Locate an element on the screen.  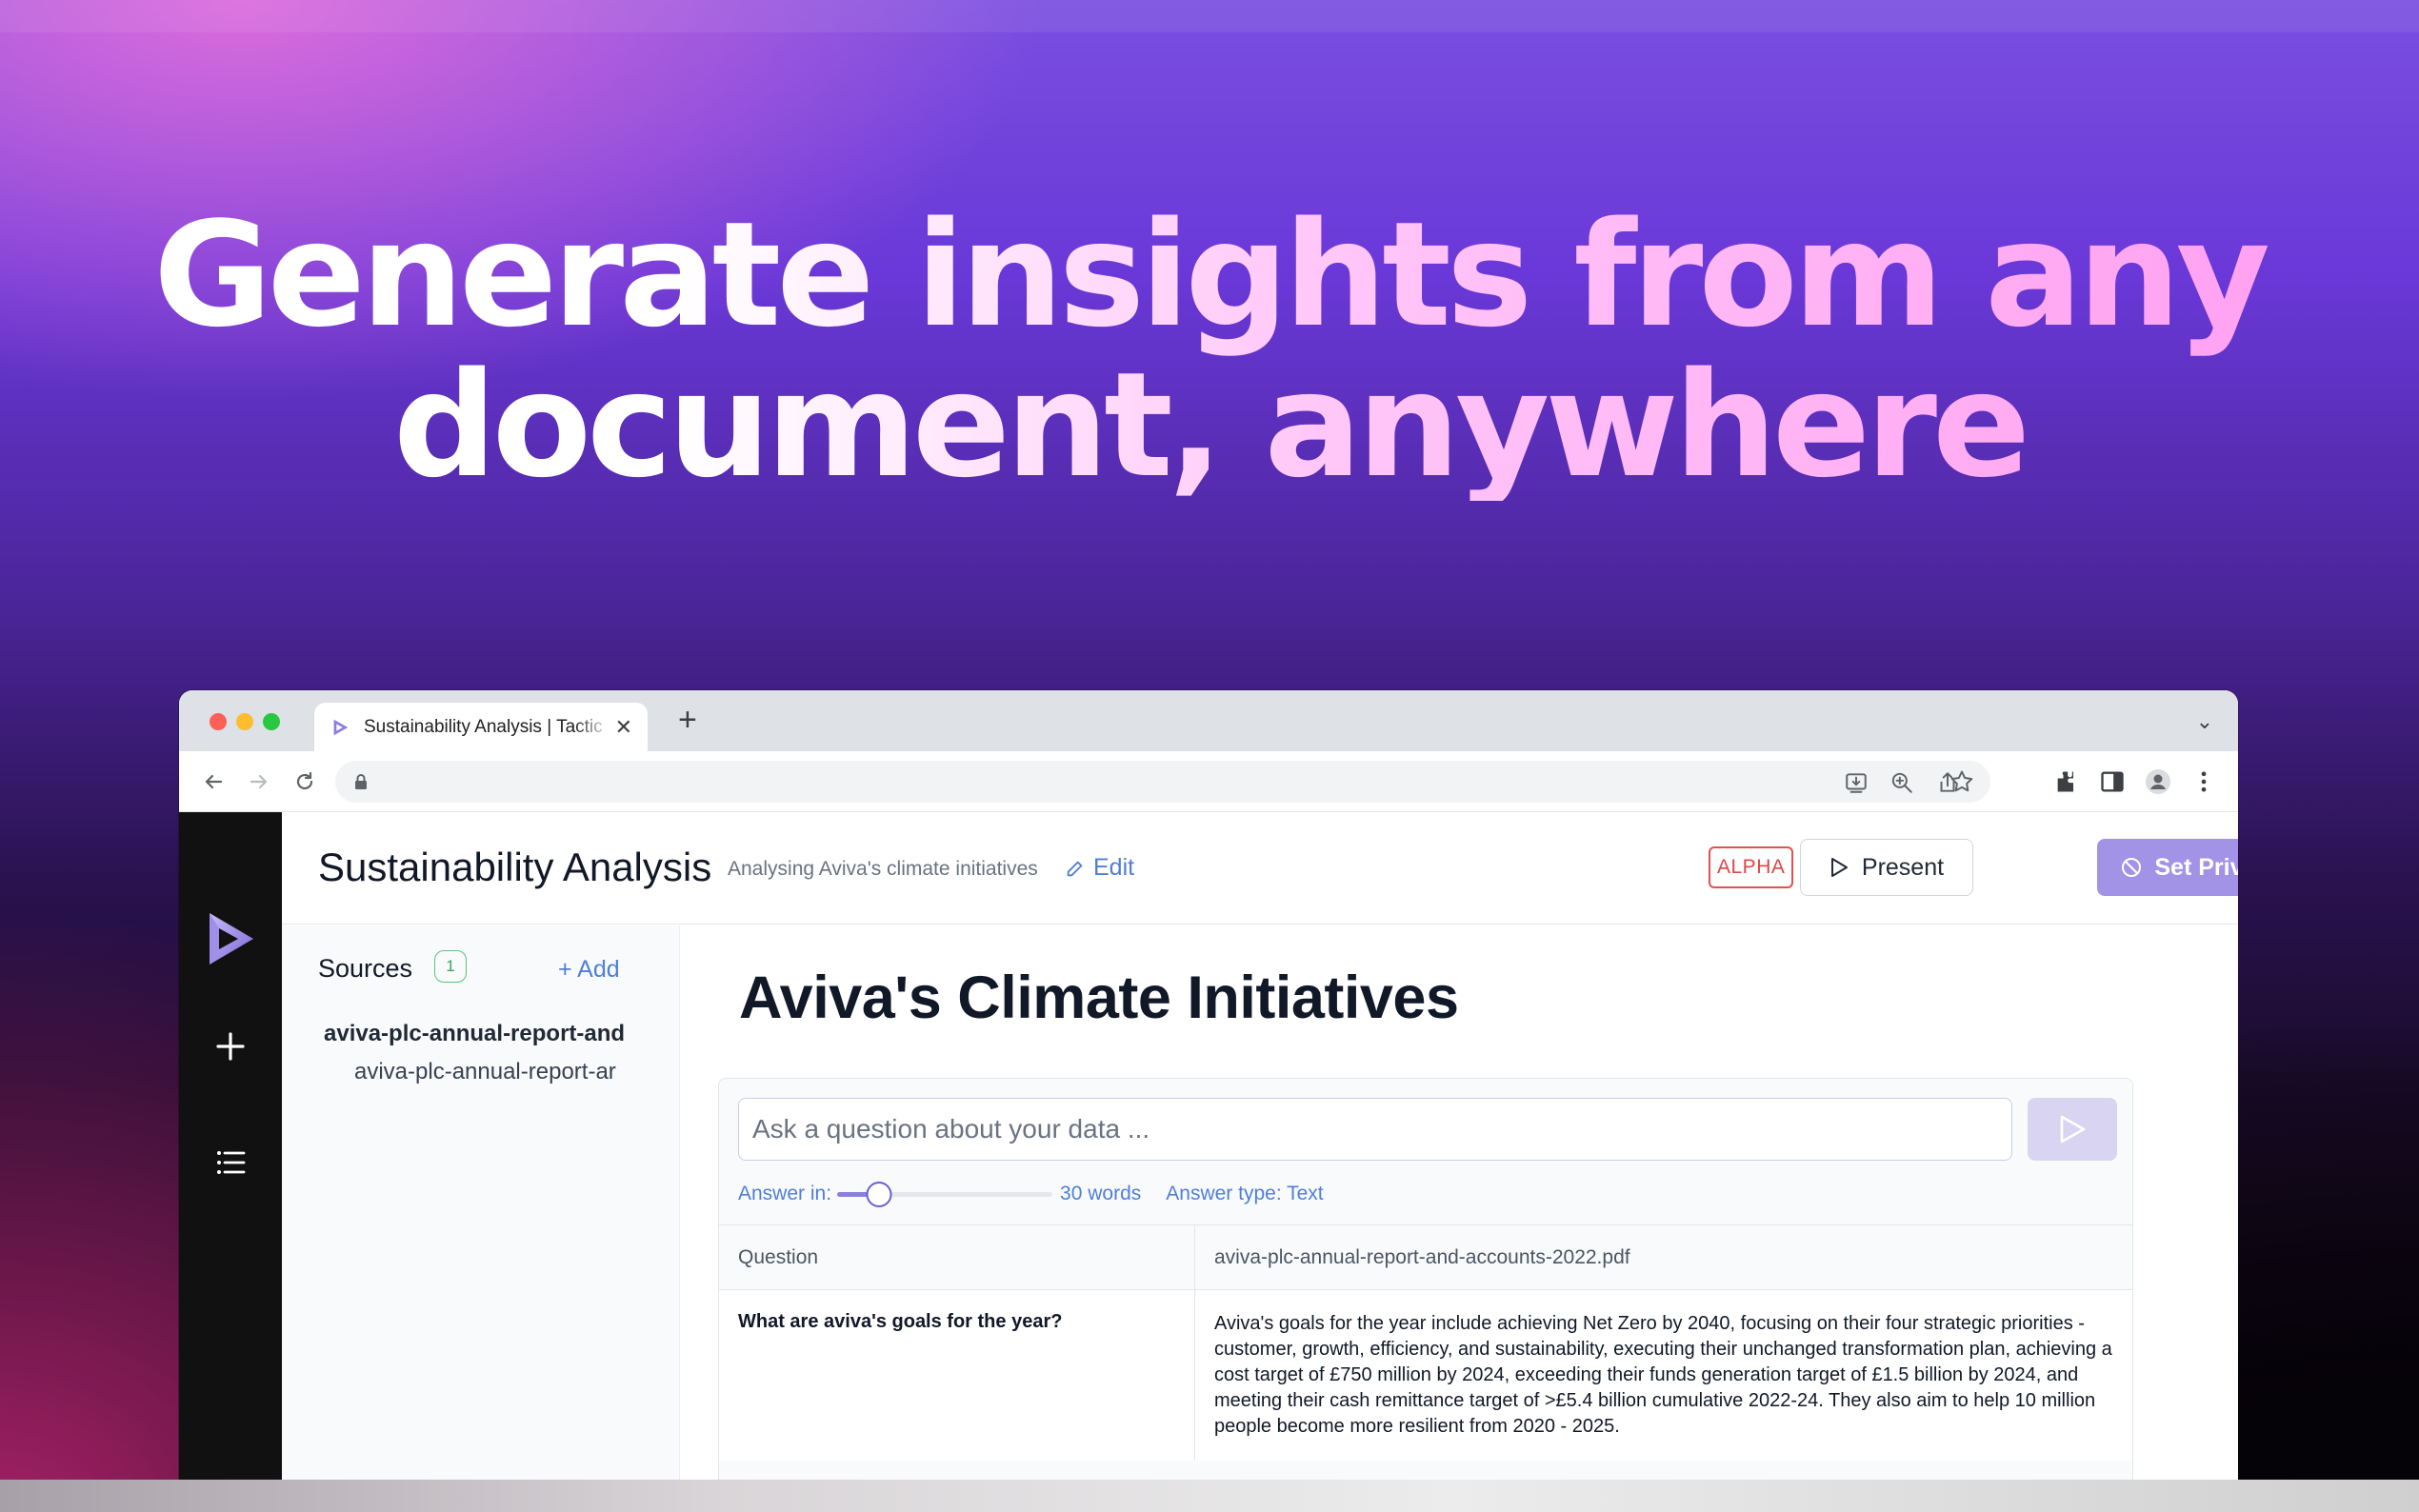
set-private-button: Set Private is located at coordinates (2167, 867).